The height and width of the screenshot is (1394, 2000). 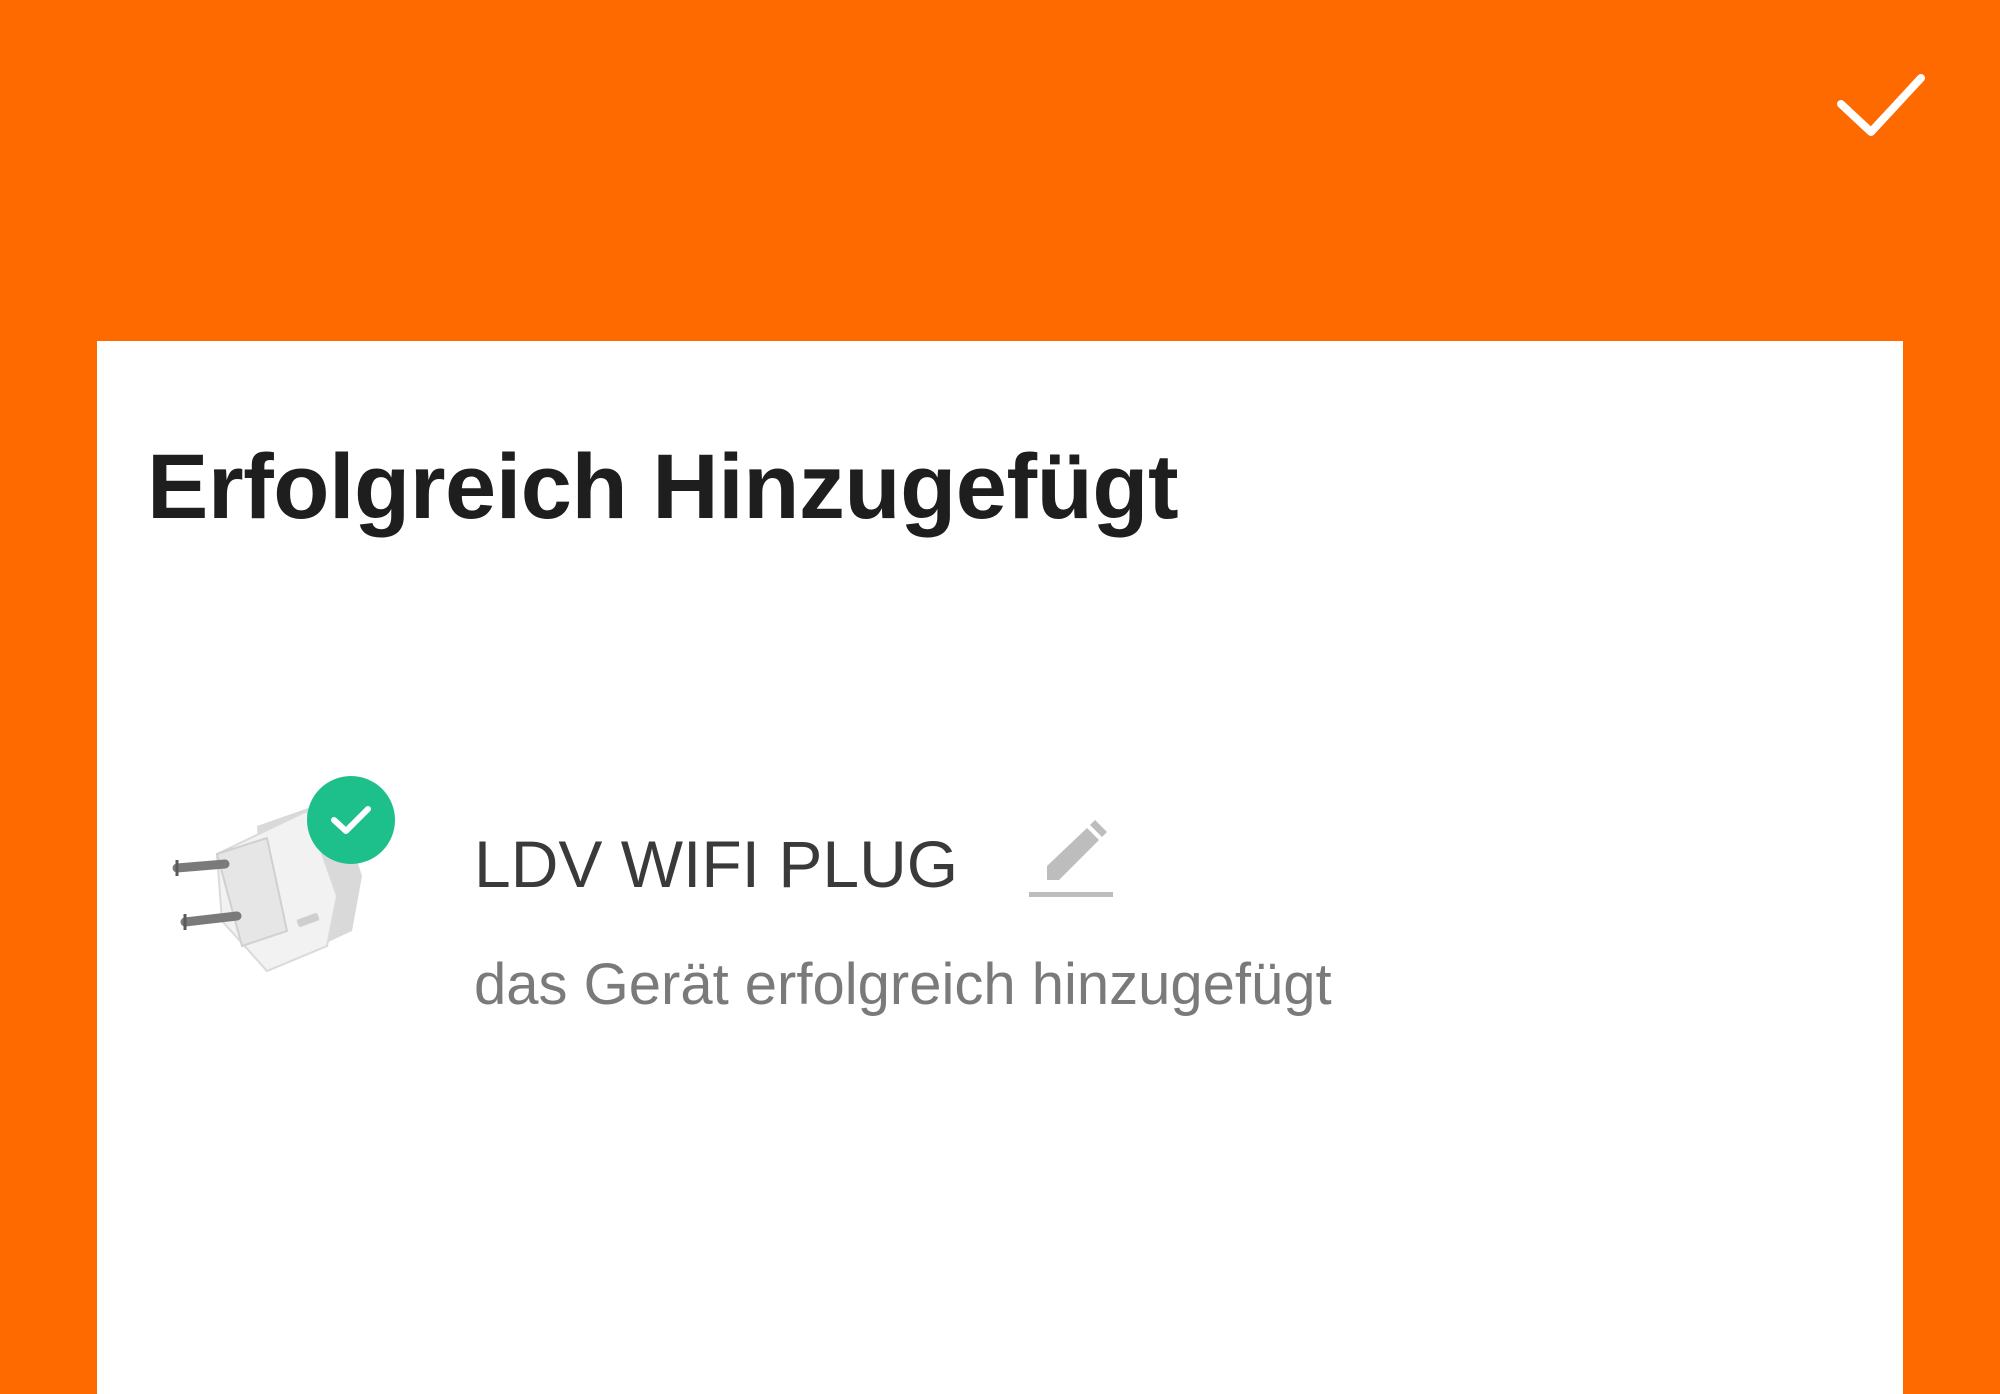 I want to click on pencil-icon, so click(x=1071, y=858).